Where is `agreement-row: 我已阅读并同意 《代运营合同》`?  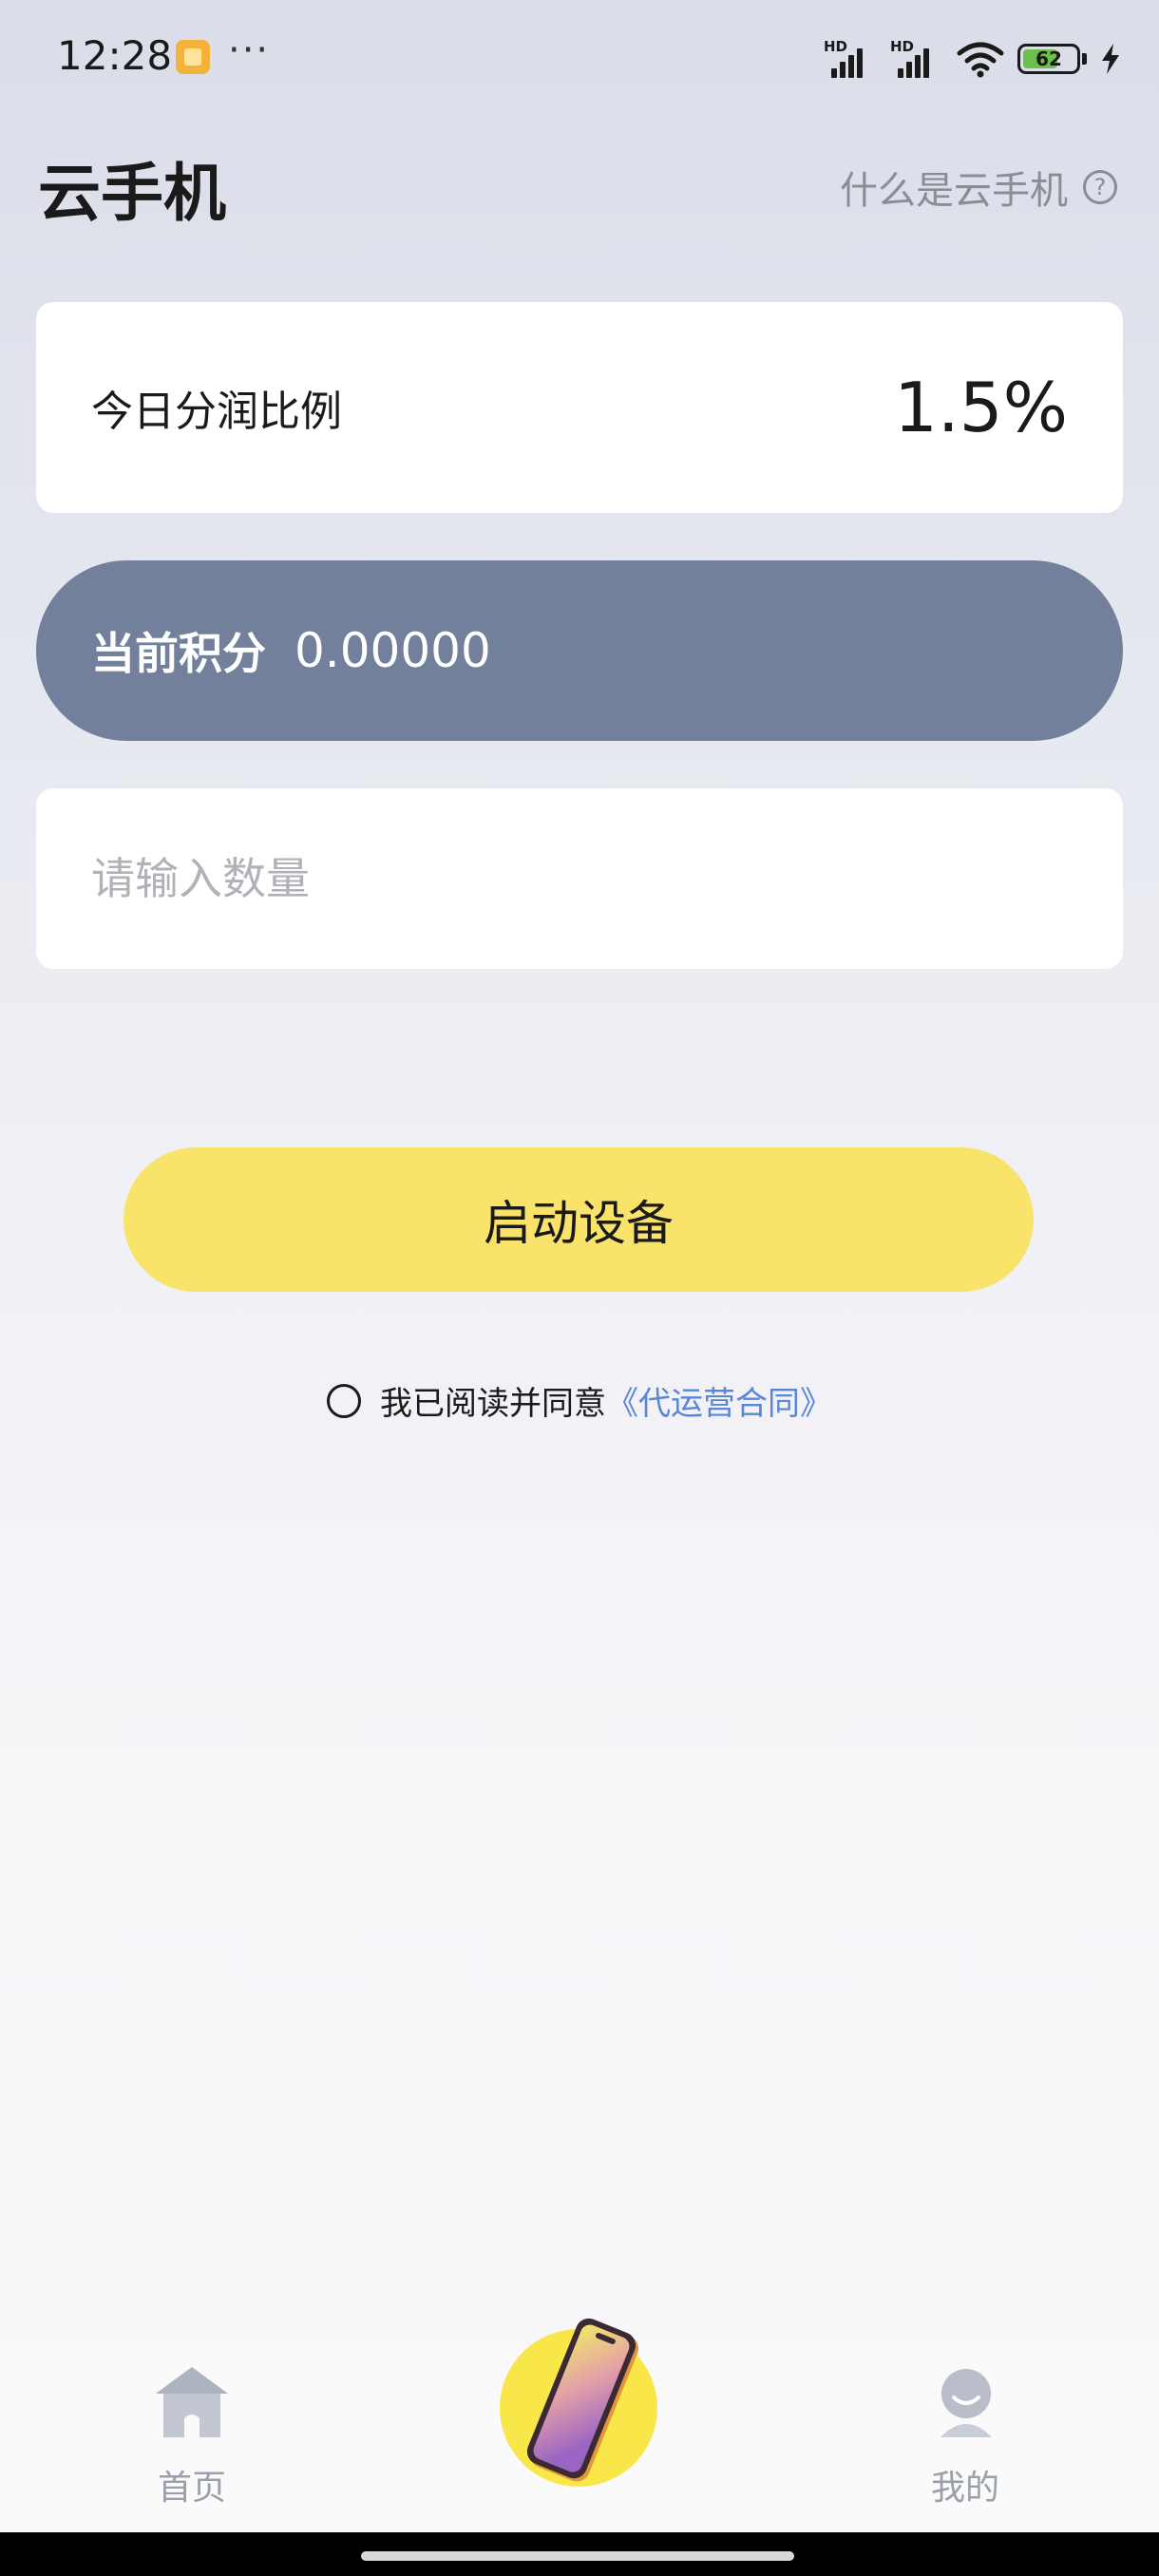
agreement-row: 我已阅读并同意 《代运营合同》 is located at coordinates (579, 1400).